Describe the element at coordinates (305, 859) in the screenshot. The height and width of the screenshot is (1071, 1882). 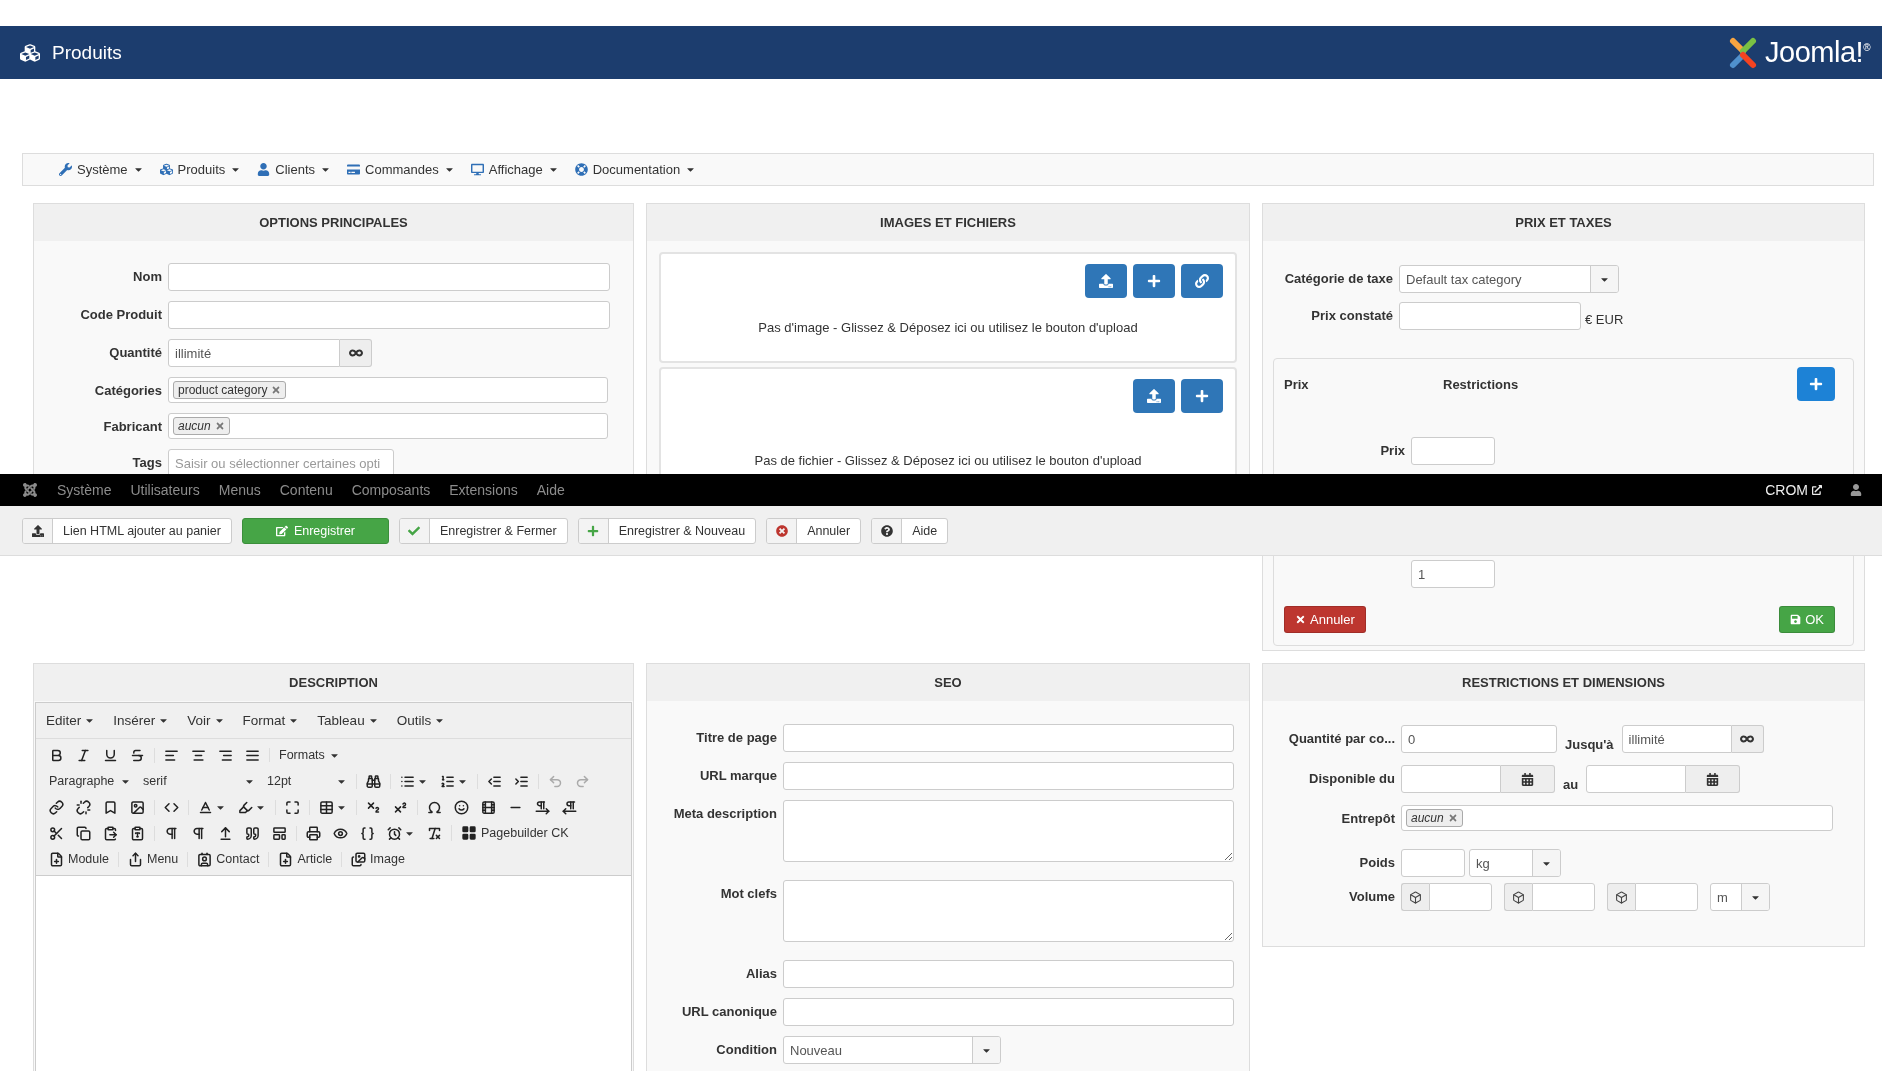
I see `insert-button: Article` at that location.